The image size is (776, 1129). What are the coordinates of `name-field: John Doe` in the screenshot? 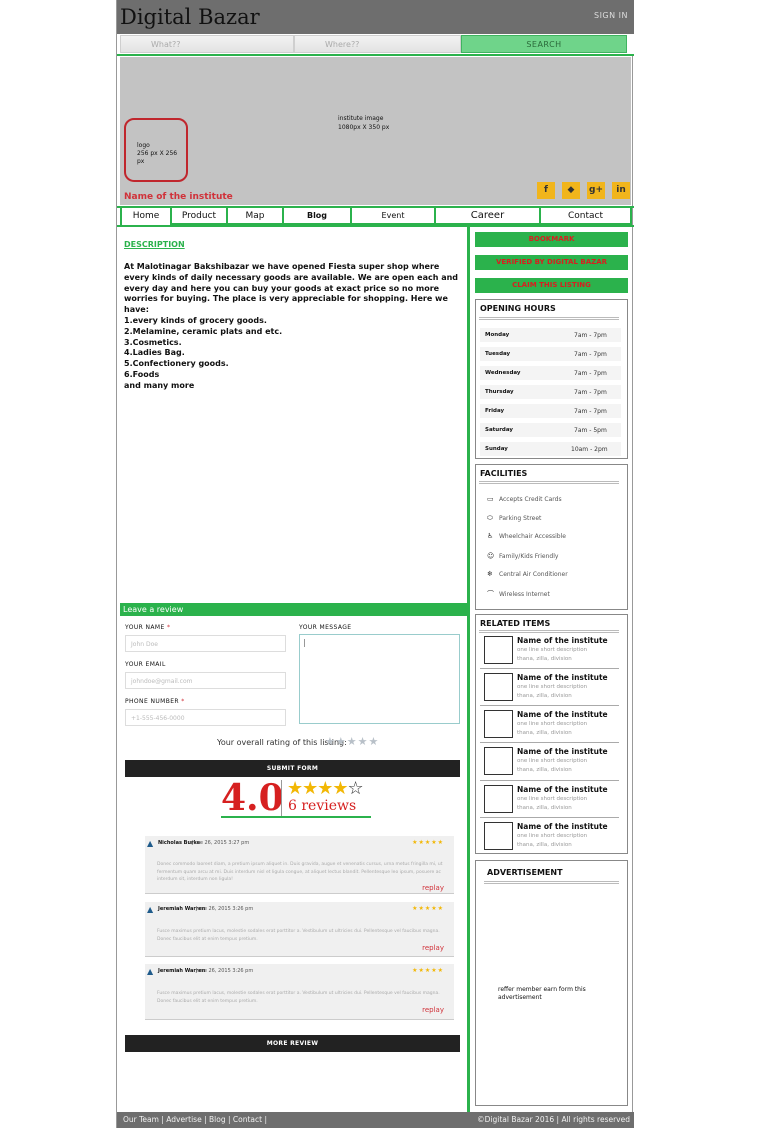 It's located at (205, 643).